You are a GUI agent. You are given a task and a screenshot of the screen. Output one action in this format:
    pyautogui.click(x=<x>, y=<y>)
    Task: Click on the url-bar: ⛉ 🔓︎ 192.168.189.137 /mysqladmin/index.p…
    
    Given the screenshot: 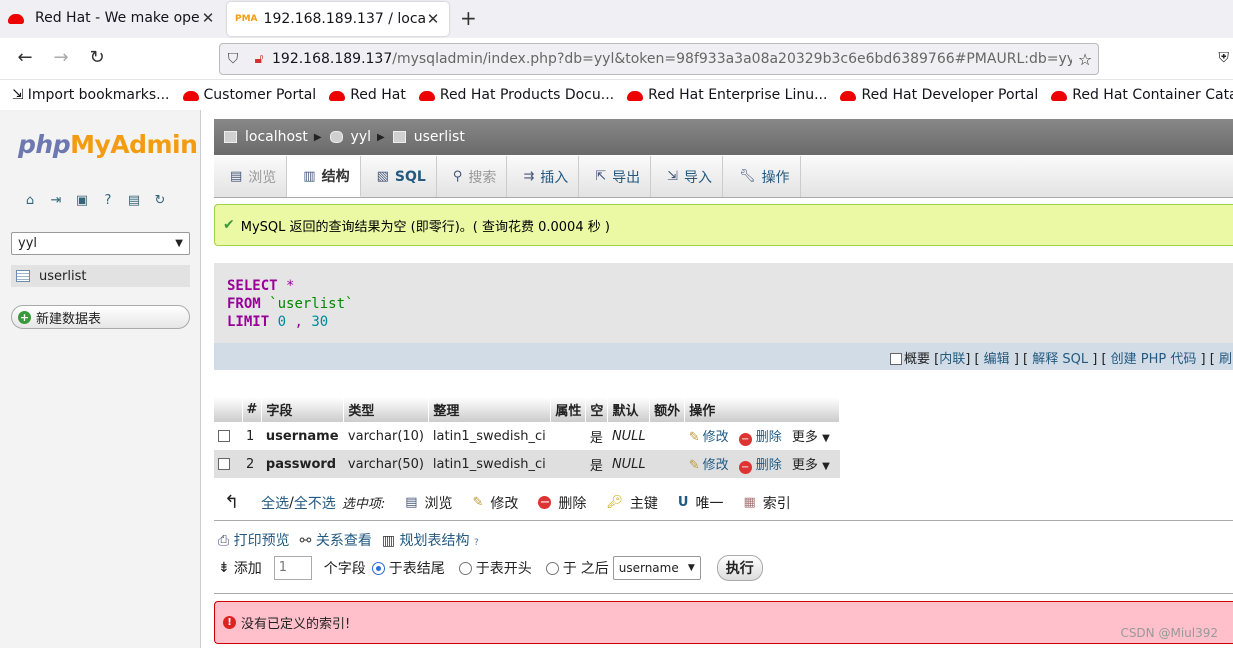 What is the action you would take?
    pyautogui.click(x=659, y=59)
    